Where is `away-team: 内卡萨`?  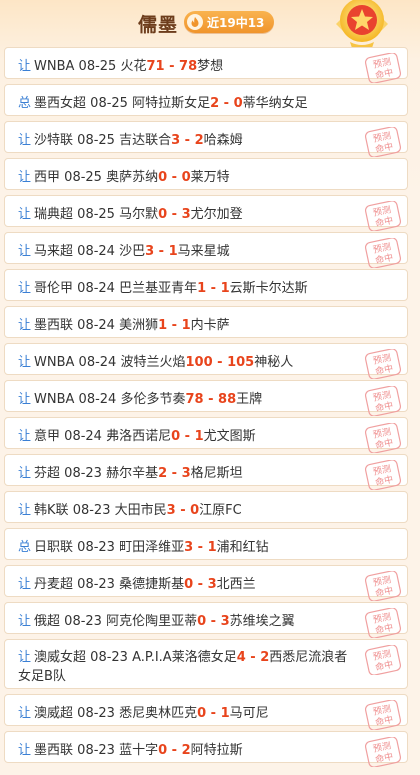 away-team: 内卡萨 is located at coordinates (210, 325).